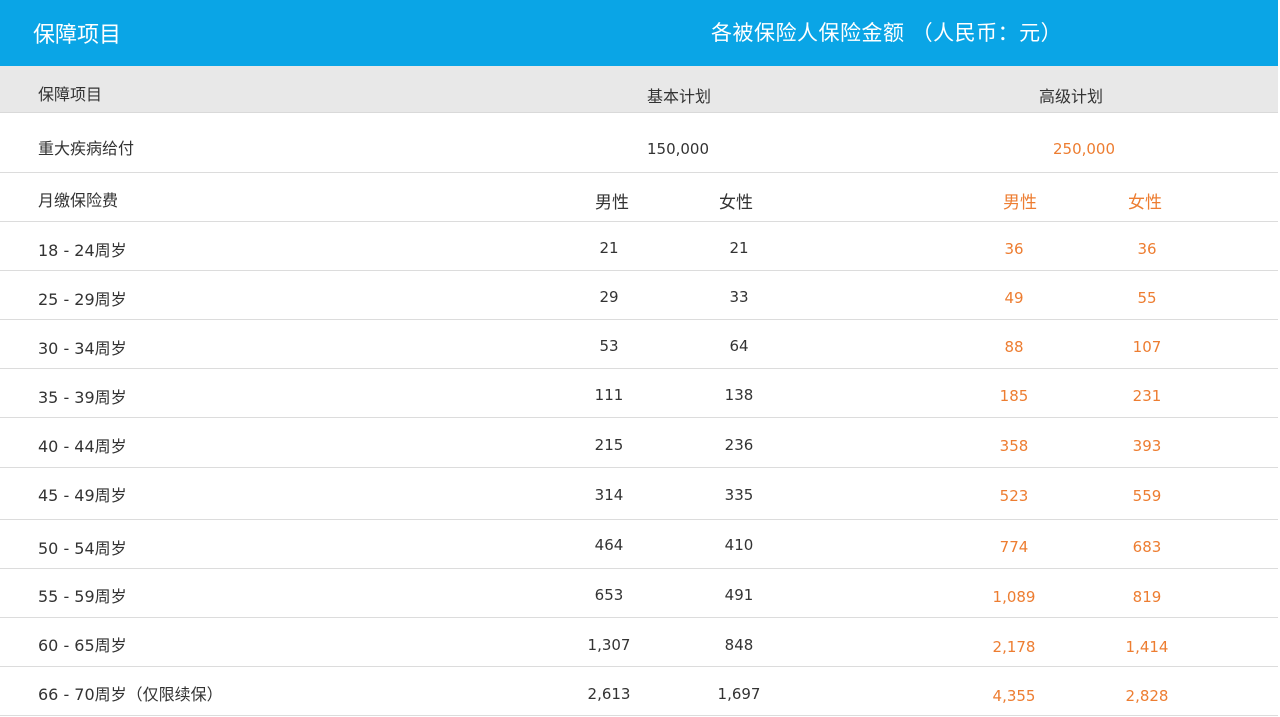  Describe the element at coordinates (639, 143) in the screenshot. I see `benefit-row: 重大疾病给付 150,000 250,000` at that location.